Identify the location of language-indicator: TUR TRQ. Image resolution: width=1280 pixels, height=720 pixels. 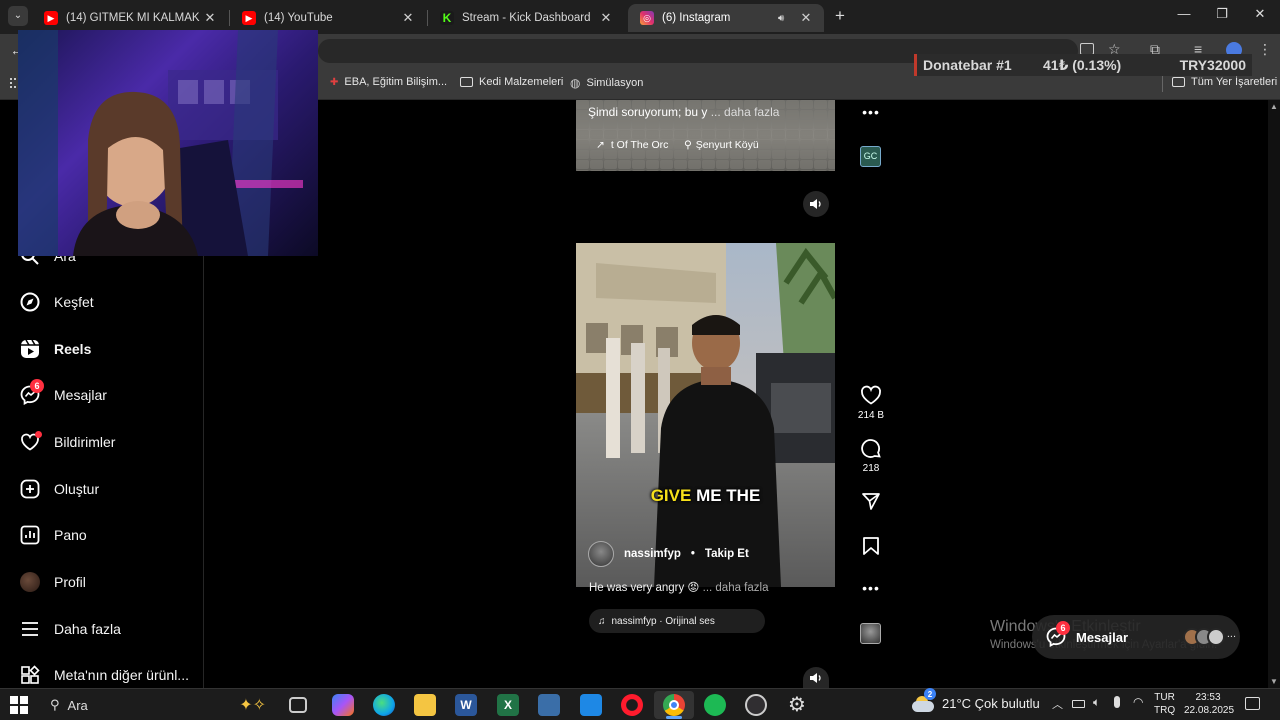
(1164, 704).